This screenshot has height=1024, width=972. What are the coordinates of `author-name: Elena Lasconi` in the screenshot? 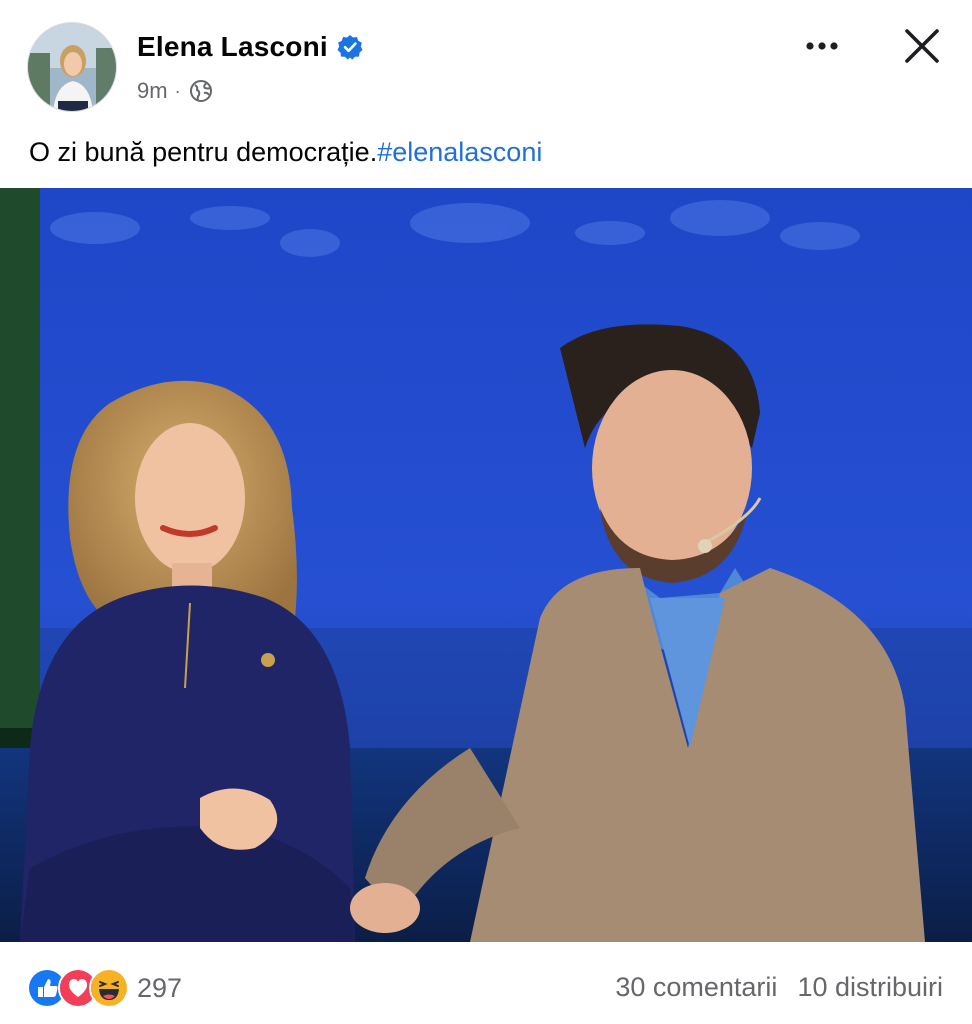 It's located at (232, 47).